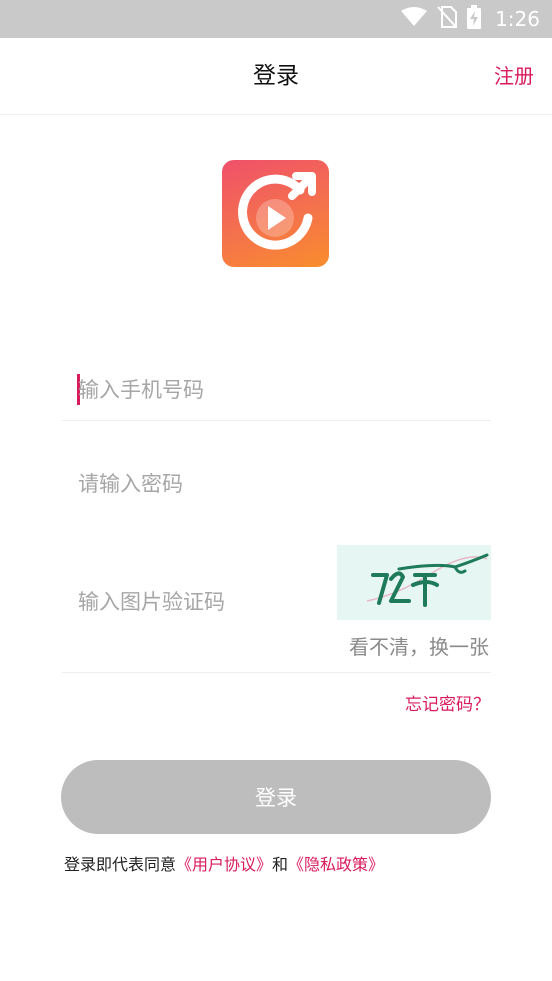 This screenshot has width=552, height=981. I want to click on phone-input, so click(208, 389).